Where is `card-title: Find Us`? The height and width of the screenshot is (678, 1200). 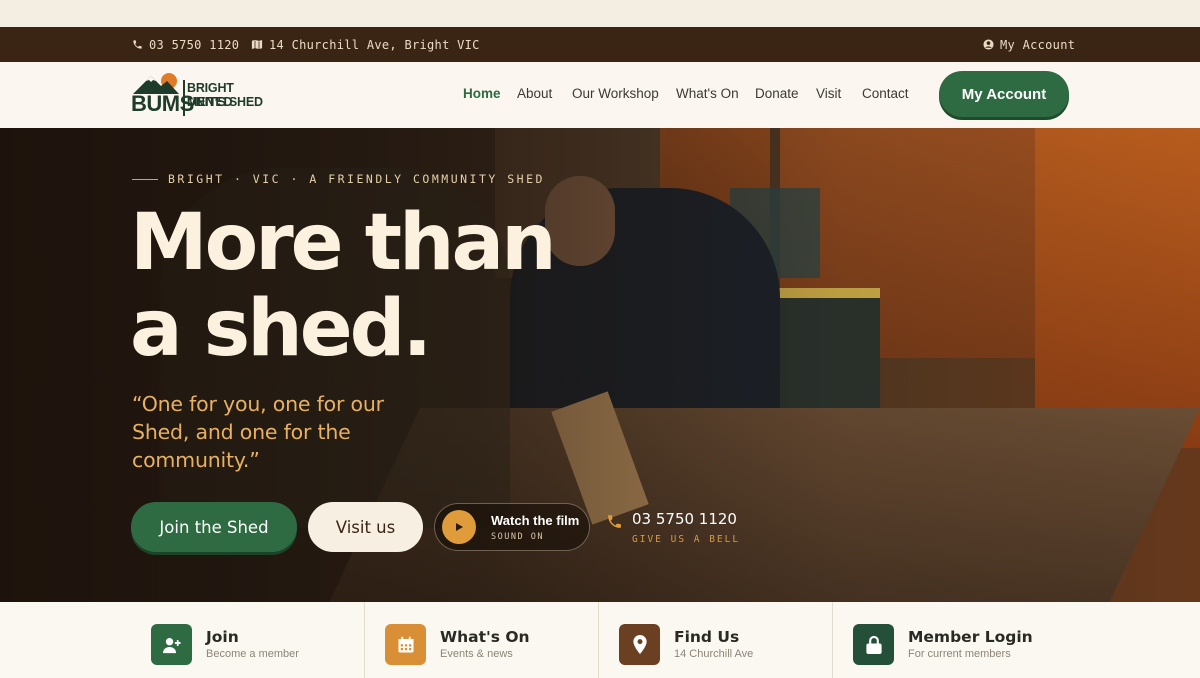
card-title: Find Us is located at coordinates (707, 637).